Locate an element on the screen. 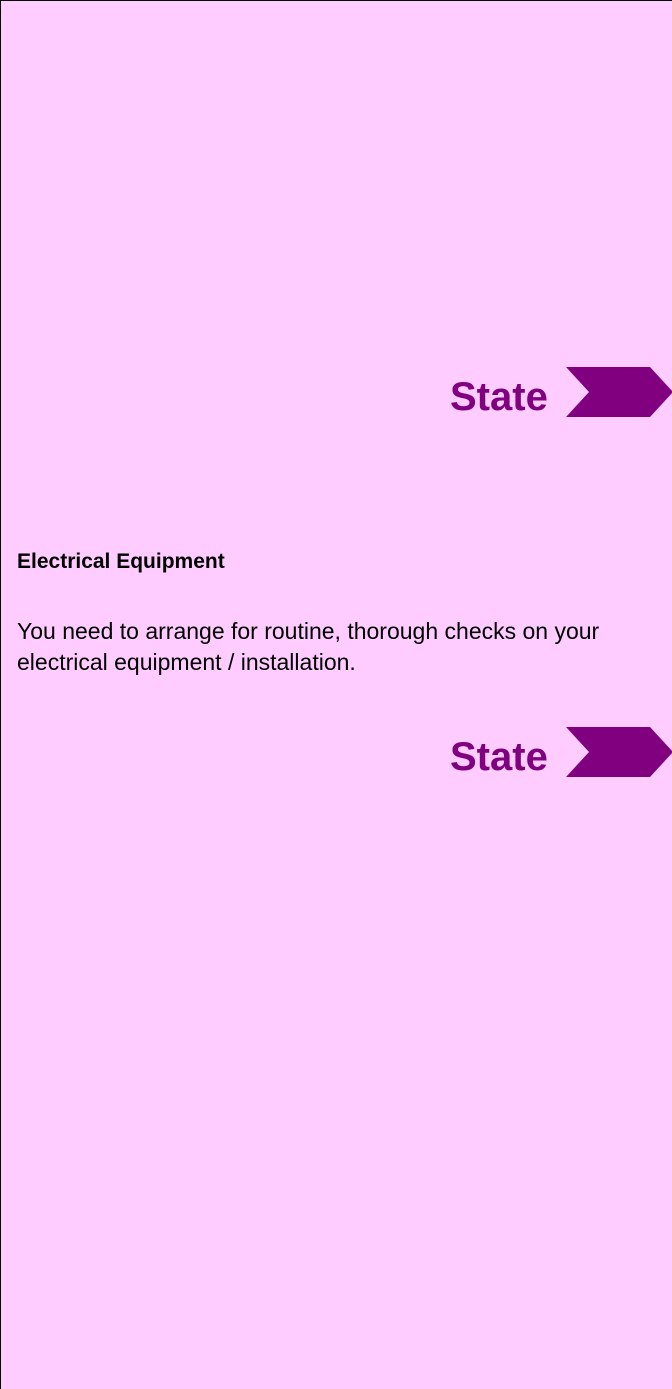 This screenshot has width=672, height=1389. state-link-top: State is located at coordinates (561, 397).